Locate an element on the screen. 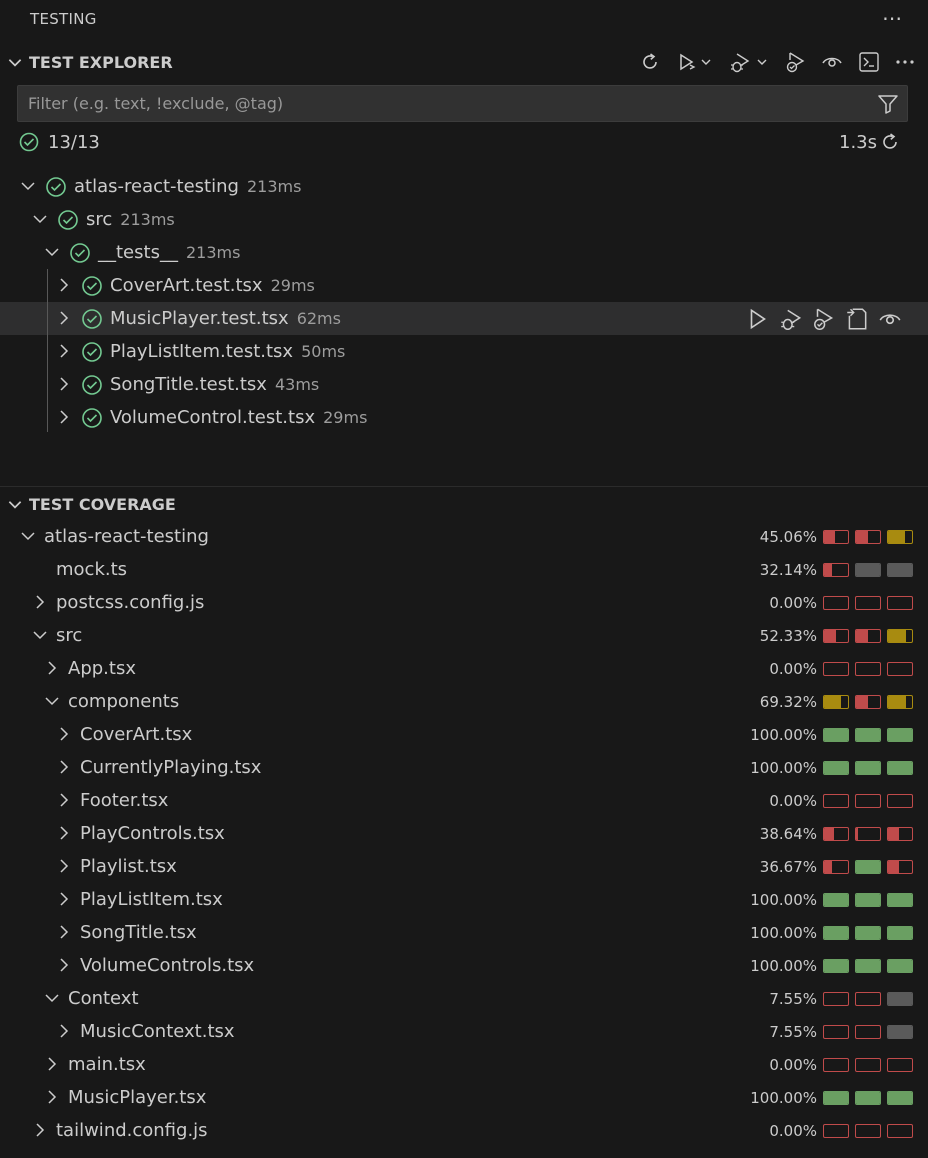 This screenshot has height=1158, width=928. coverage-row: CurrentlyPlaying.tsx 100.00% is located at coordinates (464, 767).